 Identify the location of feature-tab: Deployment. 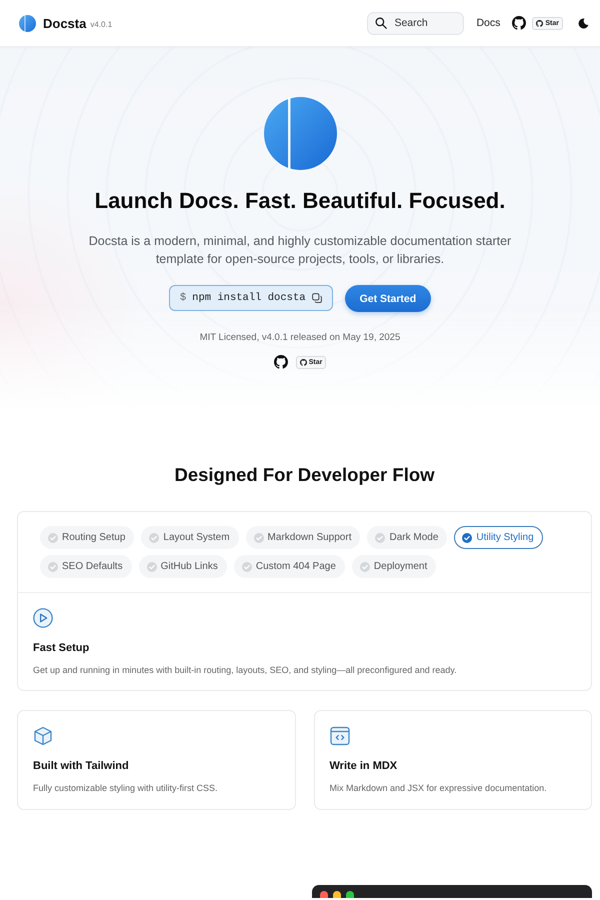
(394, 566).